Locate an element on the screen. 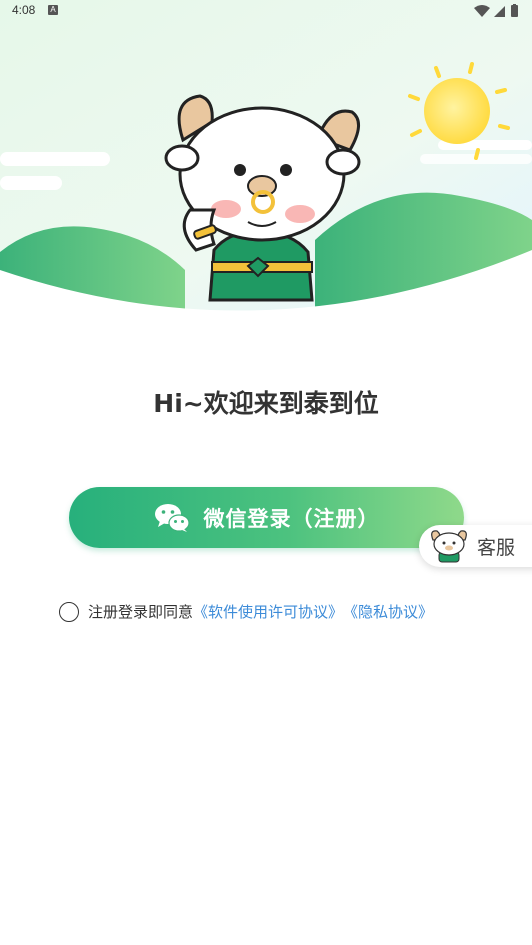  customer-service-label: 客服 is located at coordinates (496, 547).